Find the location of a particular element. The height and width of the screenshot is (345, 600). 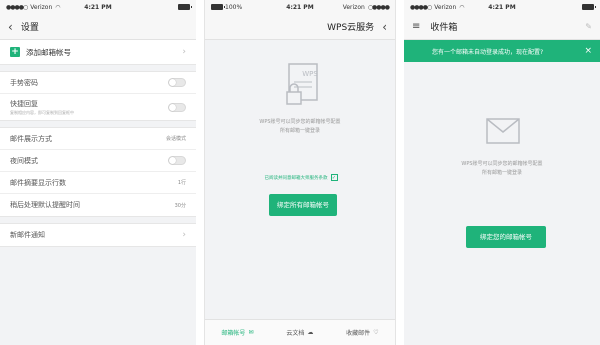

tab-cloud-docs-label: 云文档 is located at coordinates (295, 333).